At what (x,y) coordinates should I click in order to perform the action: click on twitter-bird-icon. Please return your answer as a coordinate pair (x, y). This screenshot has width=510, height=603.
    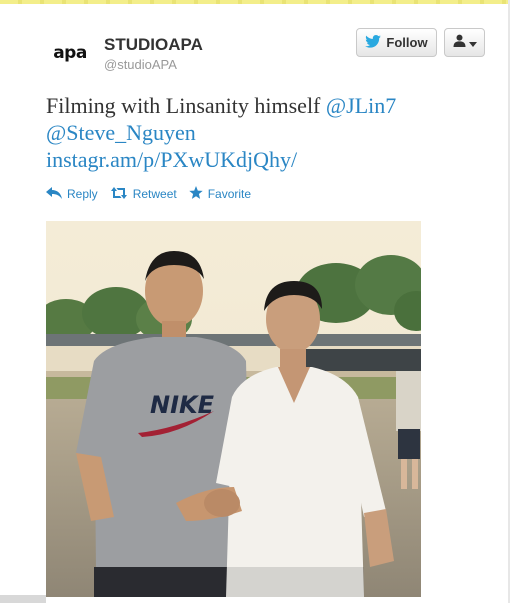
    Looking at the image, I should click on (373, 42).